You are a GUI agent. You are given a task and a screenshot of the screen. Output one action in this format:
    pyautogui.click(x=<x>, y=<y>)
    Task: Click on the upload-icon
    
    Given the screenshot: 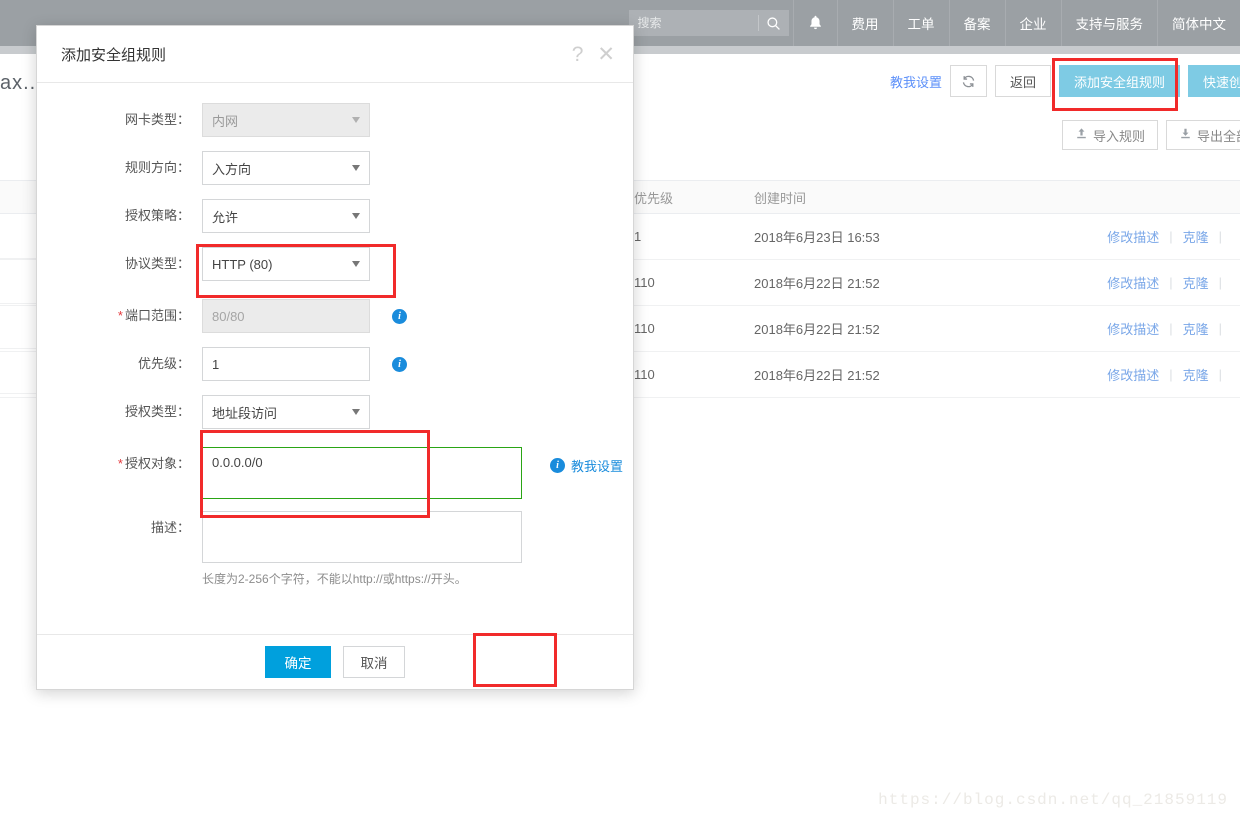 What is the action you would take?
    pyautogui.click(x=1081, y=135)
    